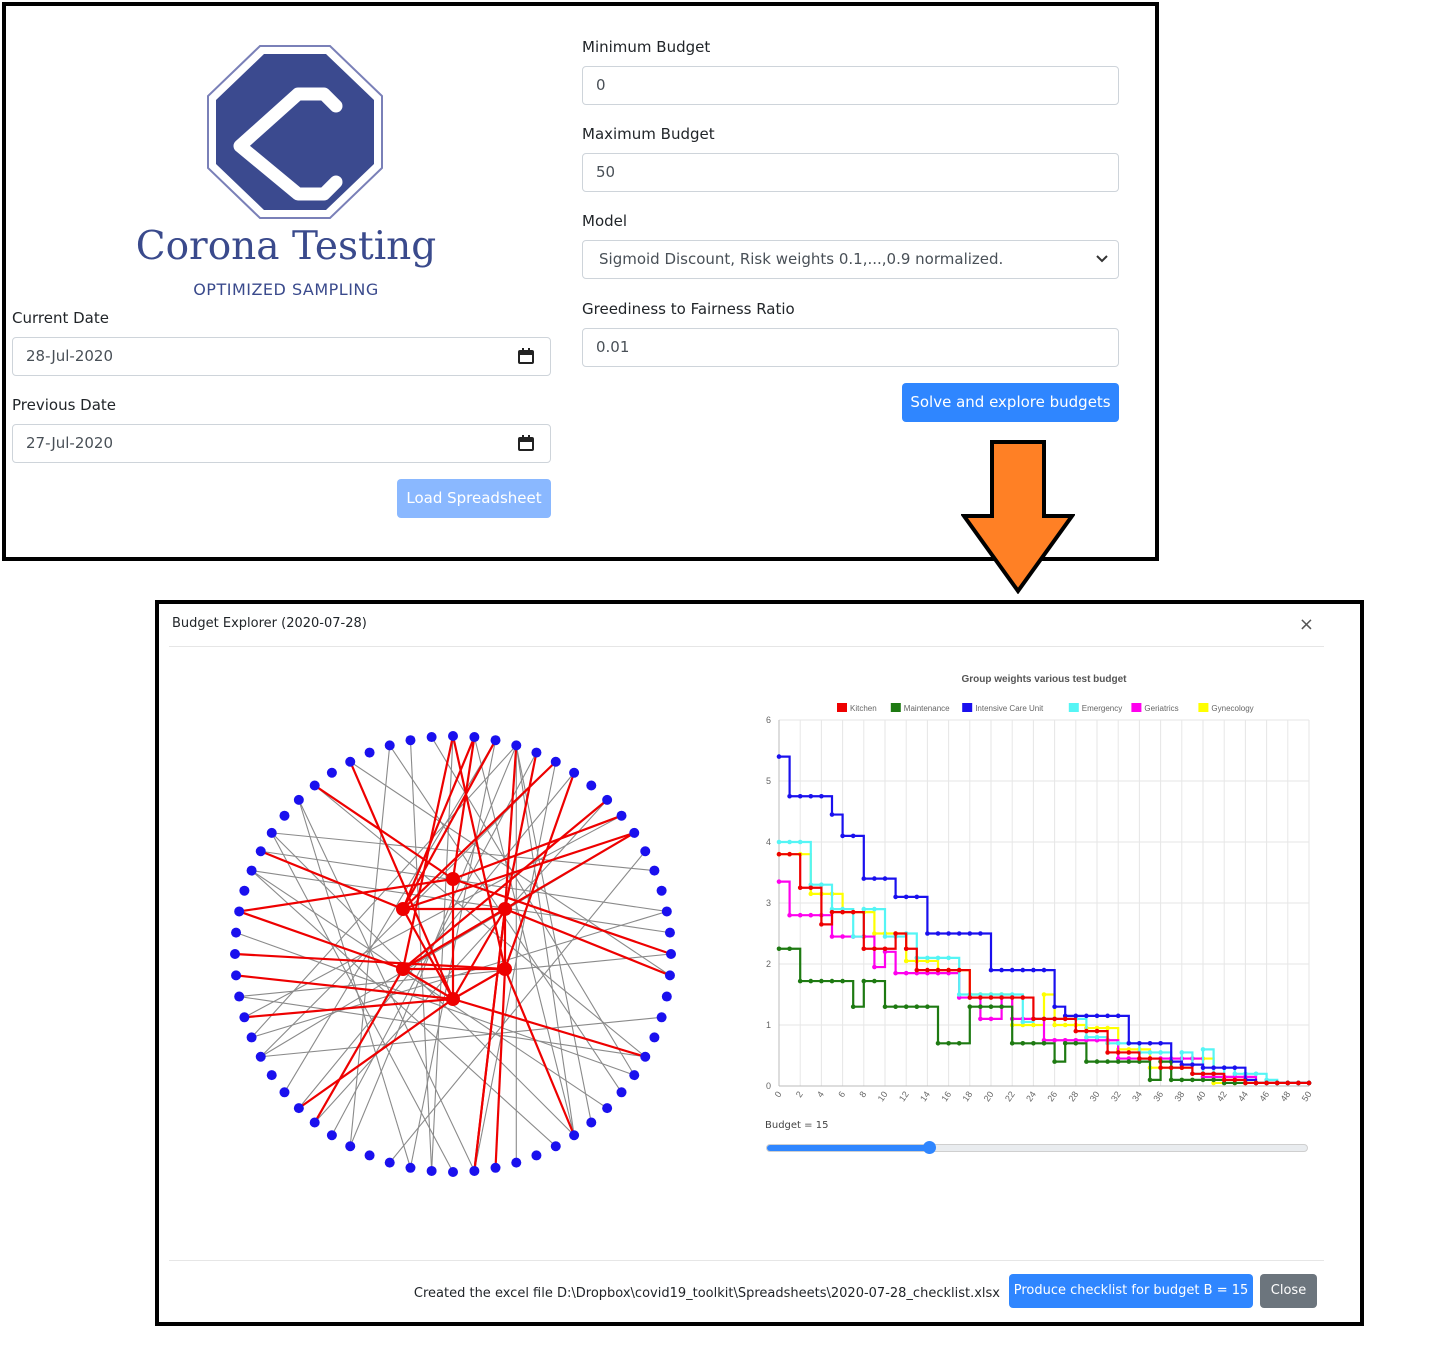 The width and height of the screenshot is (1432, 1372). Describe the element at coordinates (904, 1096) in the screenshot. I see `x-tick-label: 12` at that location.